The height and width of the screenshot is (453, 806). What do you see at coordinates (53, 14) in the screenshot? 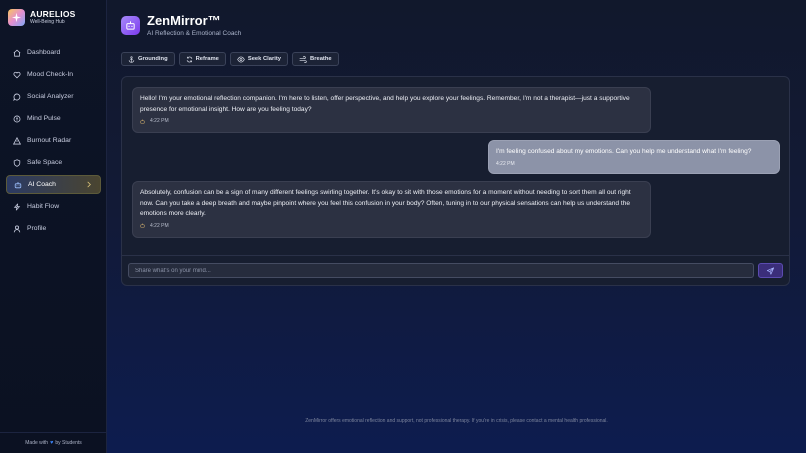
I see `brand-name: AURELIOS` at bounding box center [53, 14].